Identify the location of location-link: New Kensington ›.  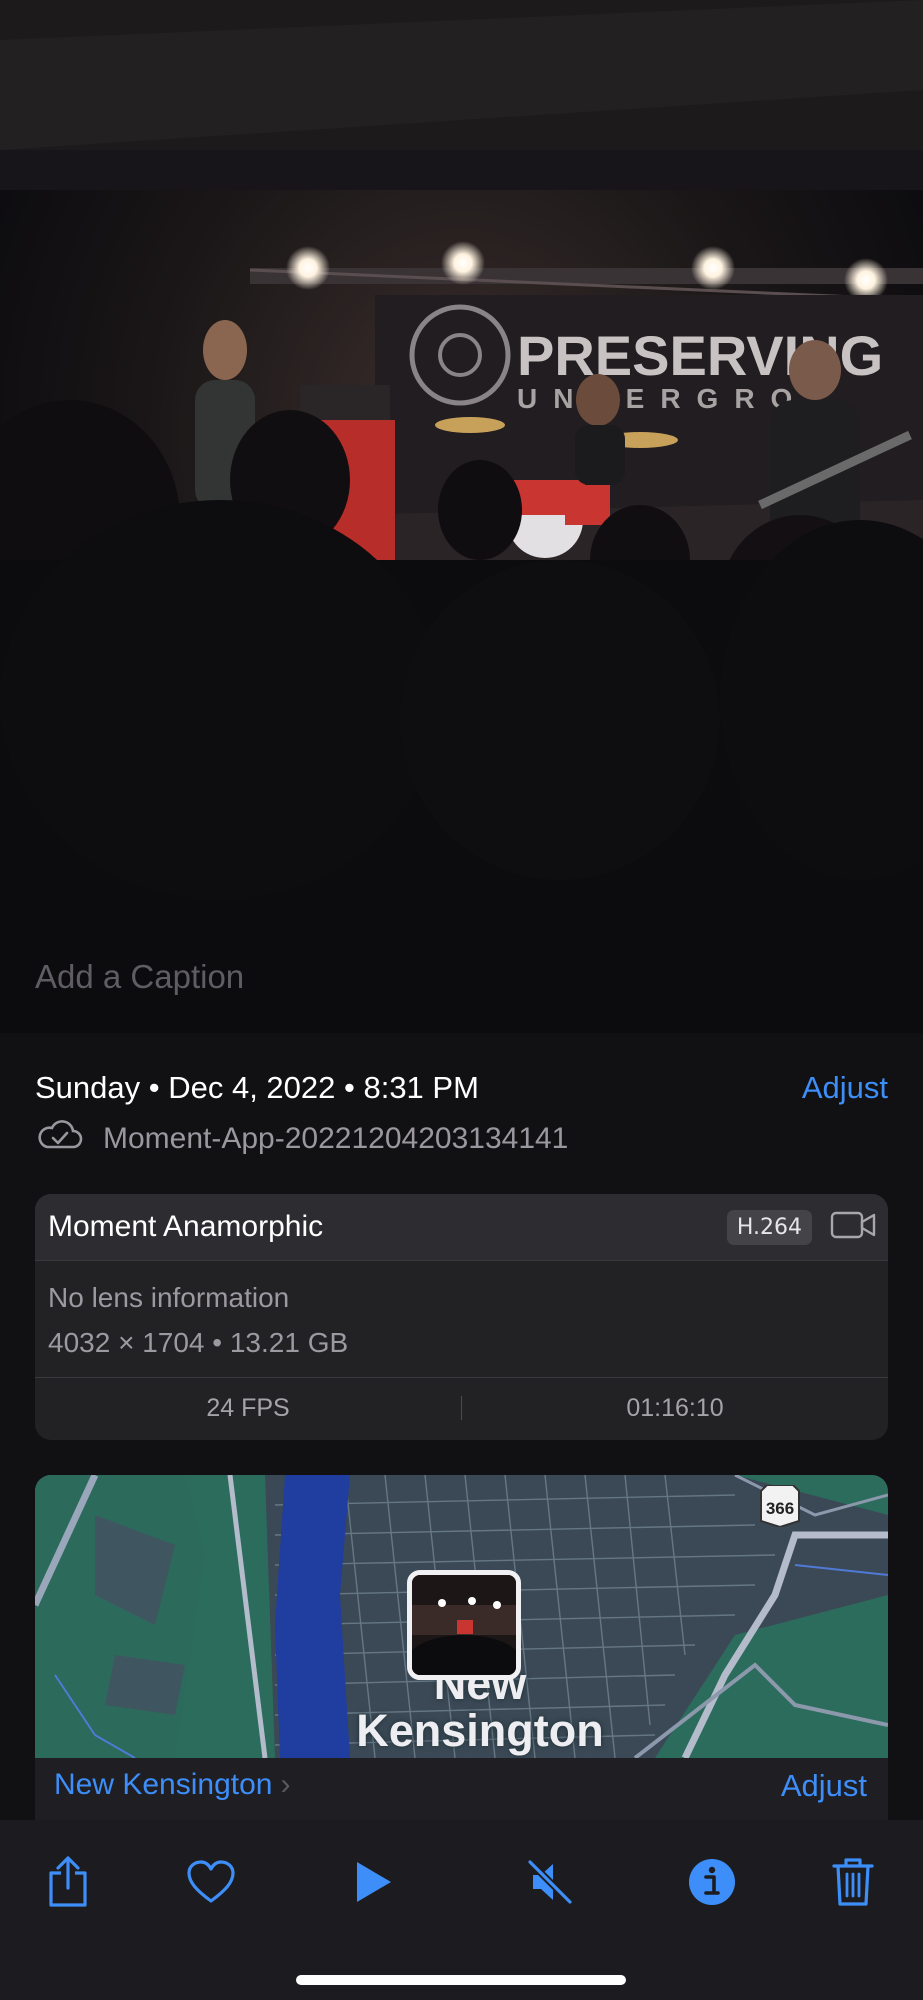
(172, 1785).